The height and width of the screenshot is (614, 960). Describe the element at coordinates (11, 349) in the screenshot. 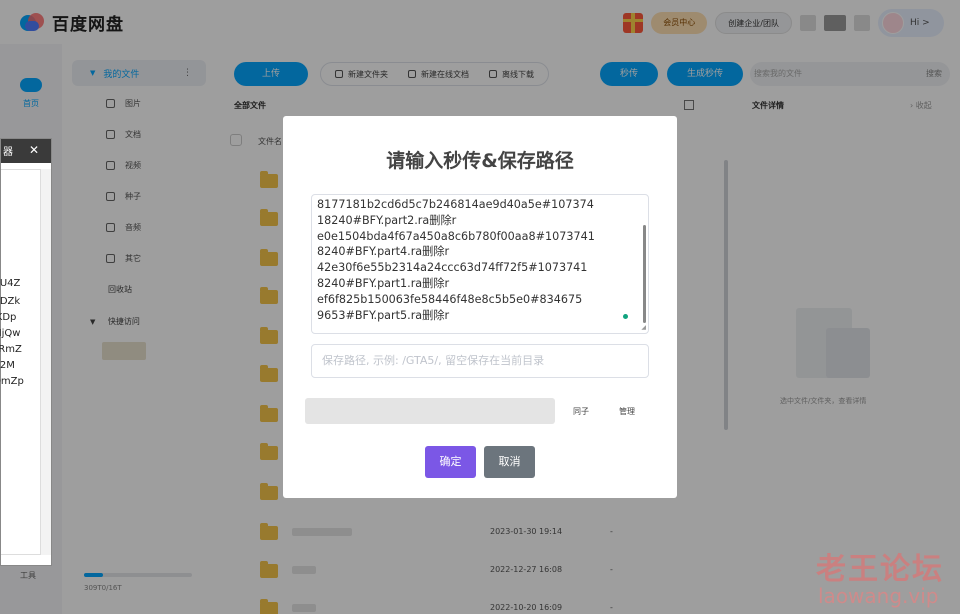

I see `text-line: zRmZ` at that location.